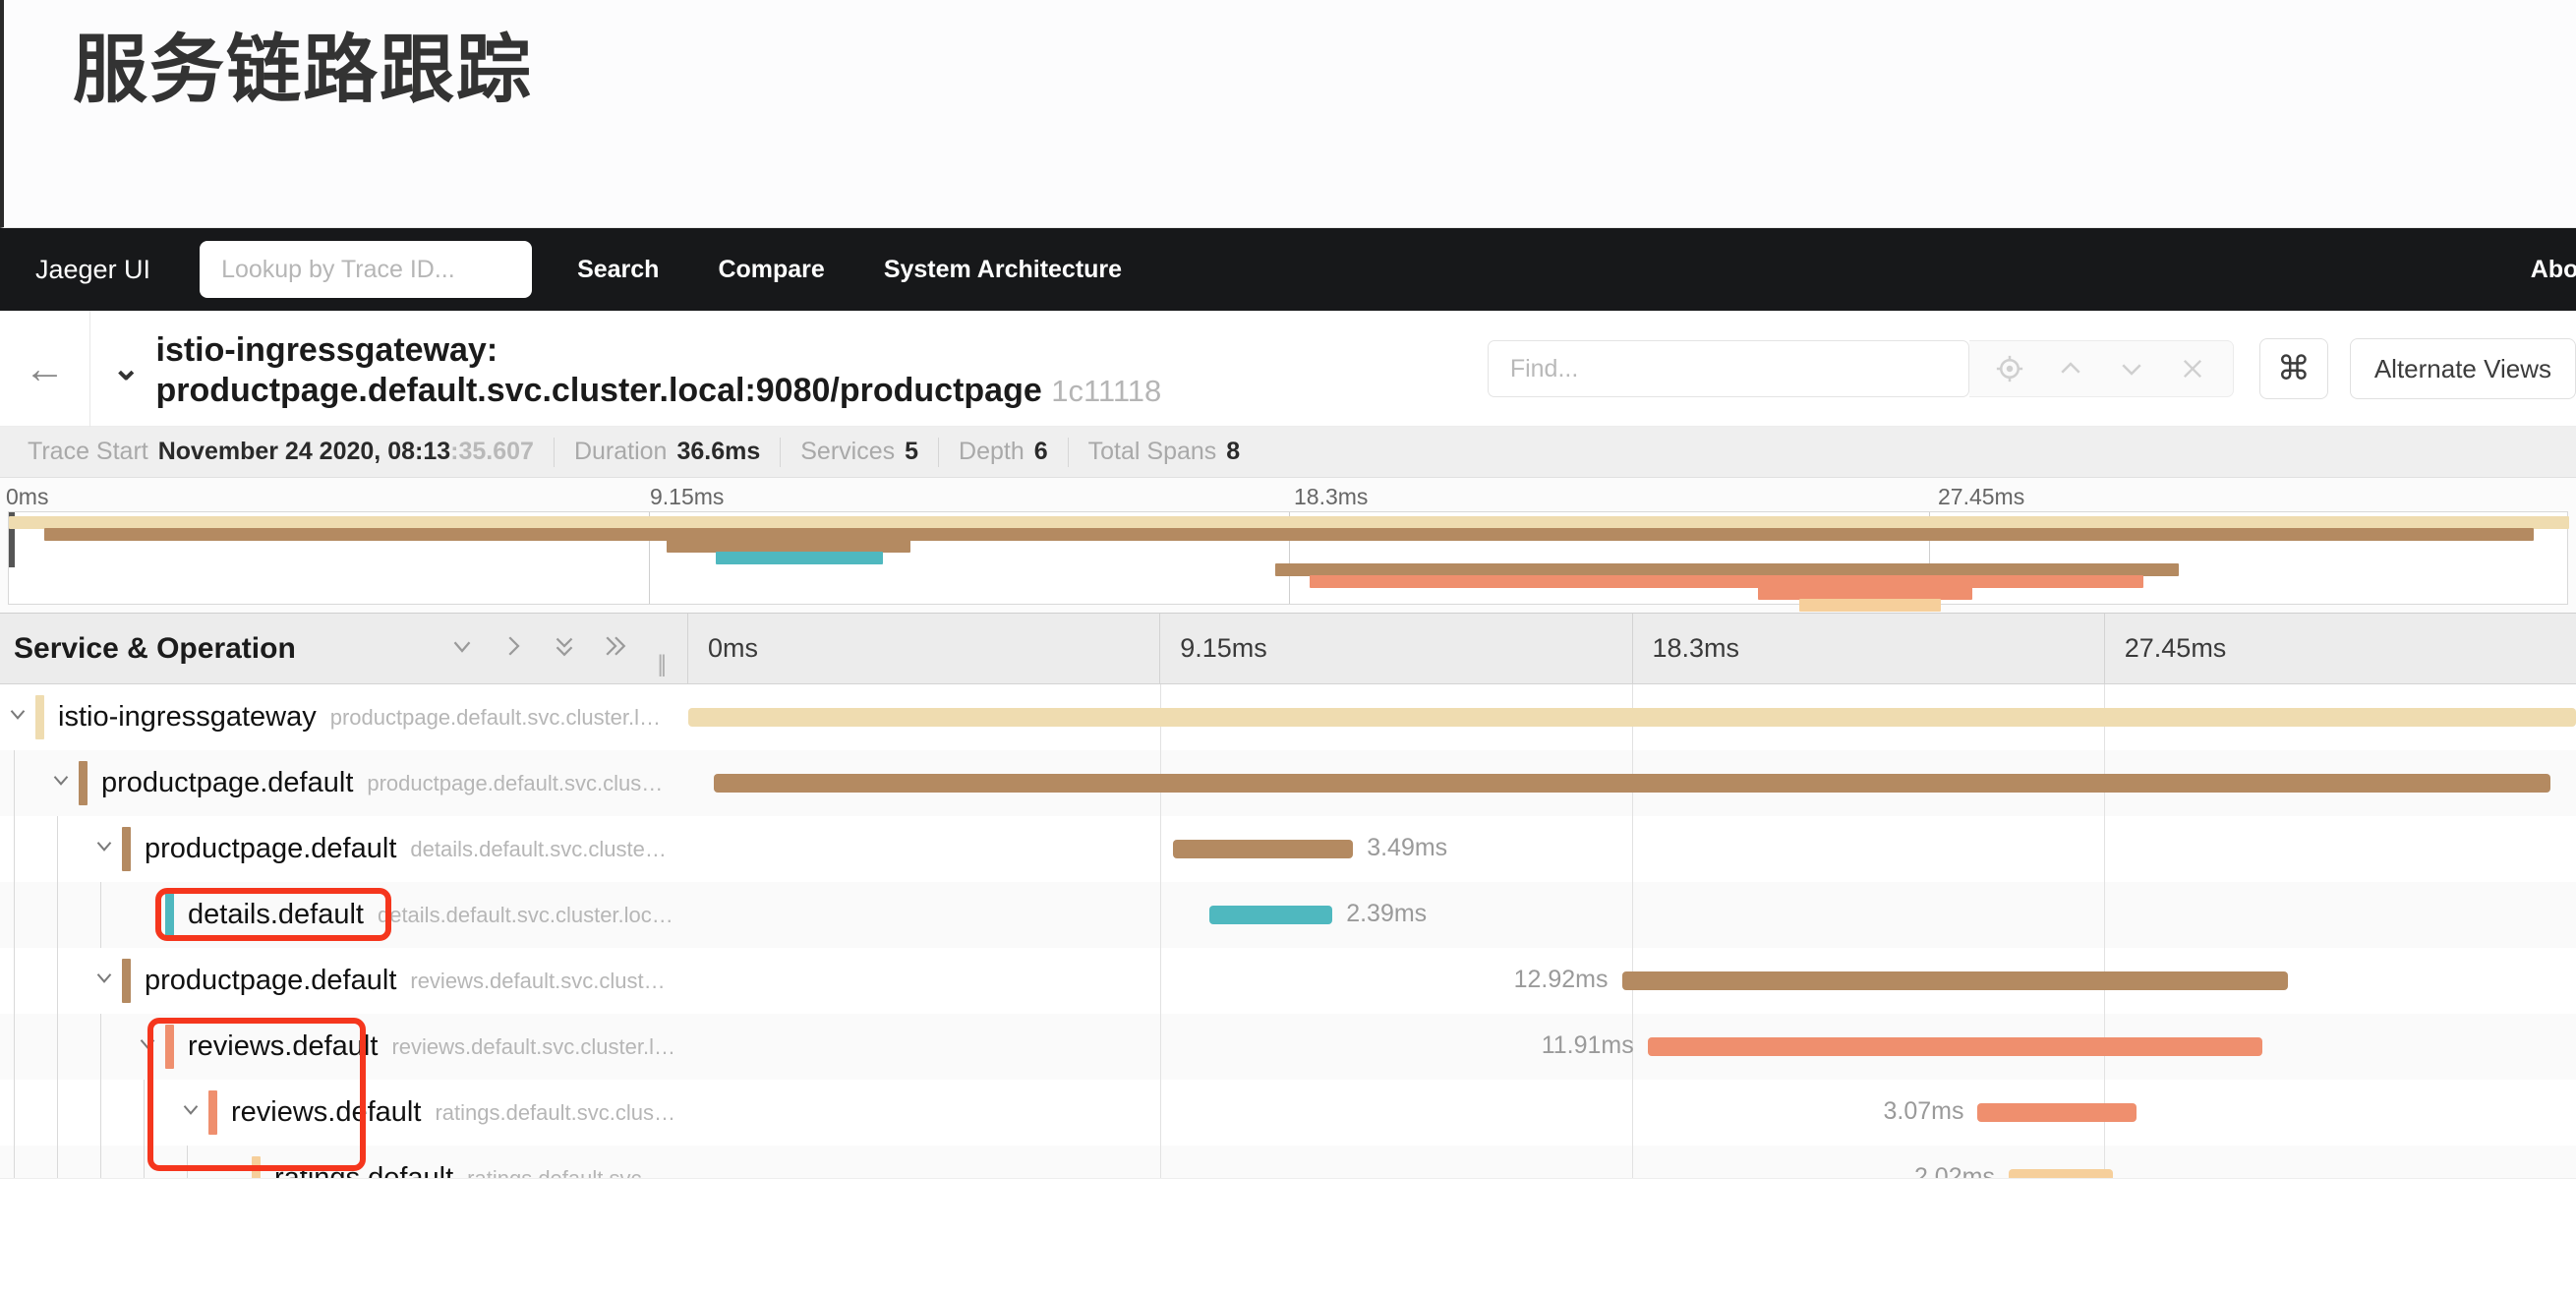 This screenshot has width=2576, height=1294. I want to click on nav-link-compare: Compare, so click(771, 270).